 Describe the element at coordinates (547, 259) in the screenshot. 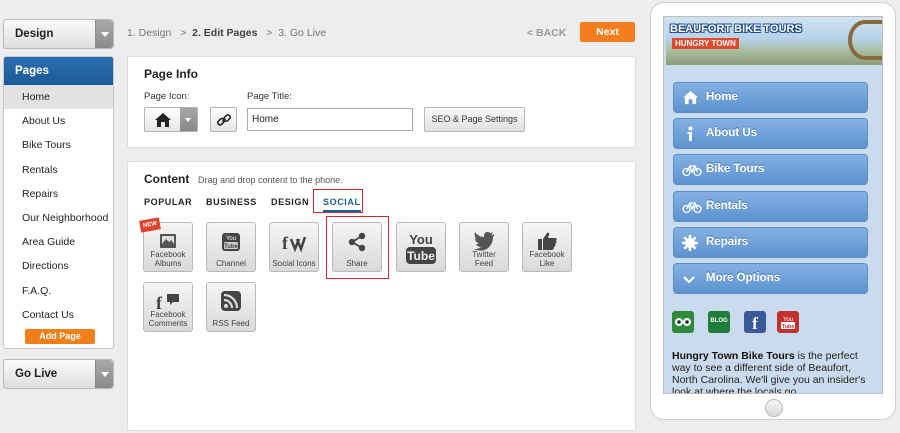

I see `tile-label: Facebook Like` at that location.